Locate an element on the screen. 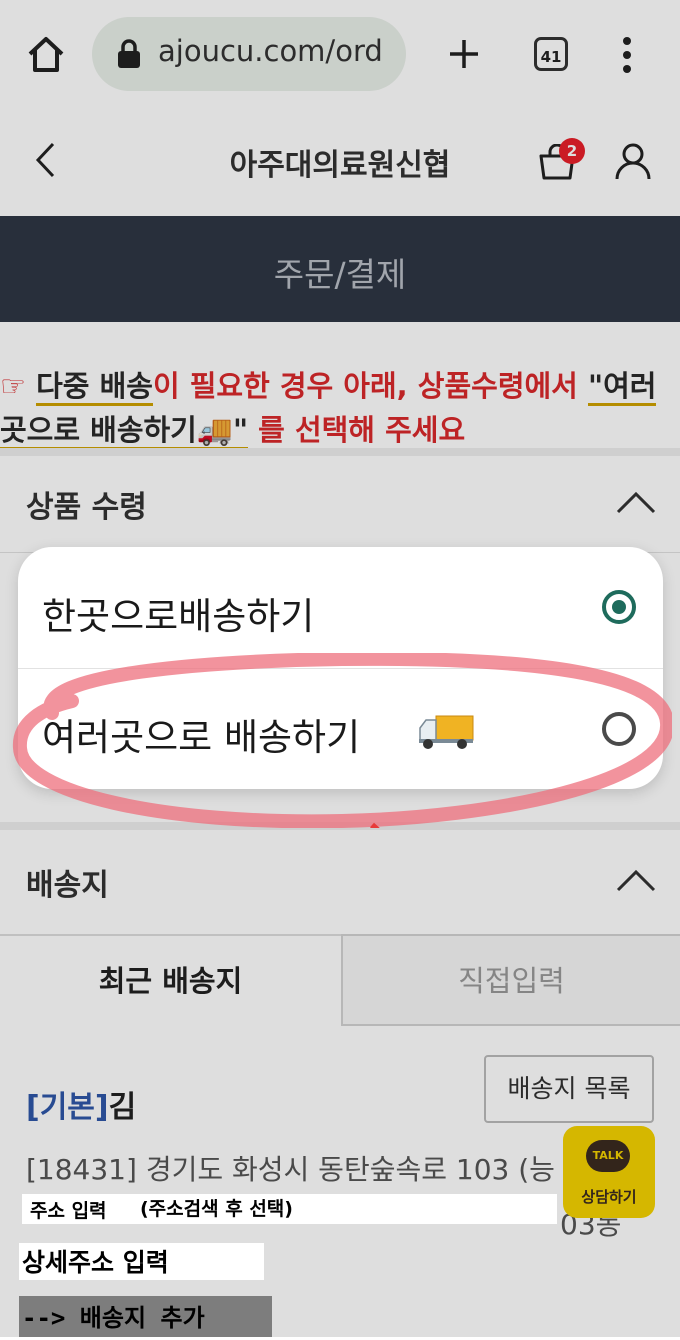  recipient-name: 김 is located at coordinates (122, 1107).